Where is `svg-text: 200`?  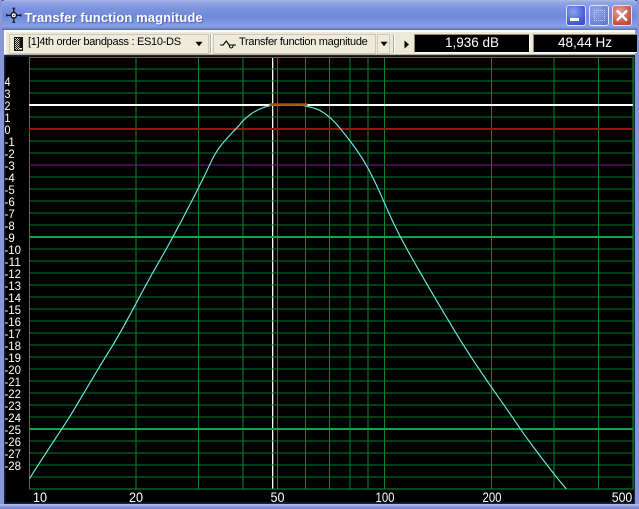
svg-text: 200 is located at coordinates (492, 497).